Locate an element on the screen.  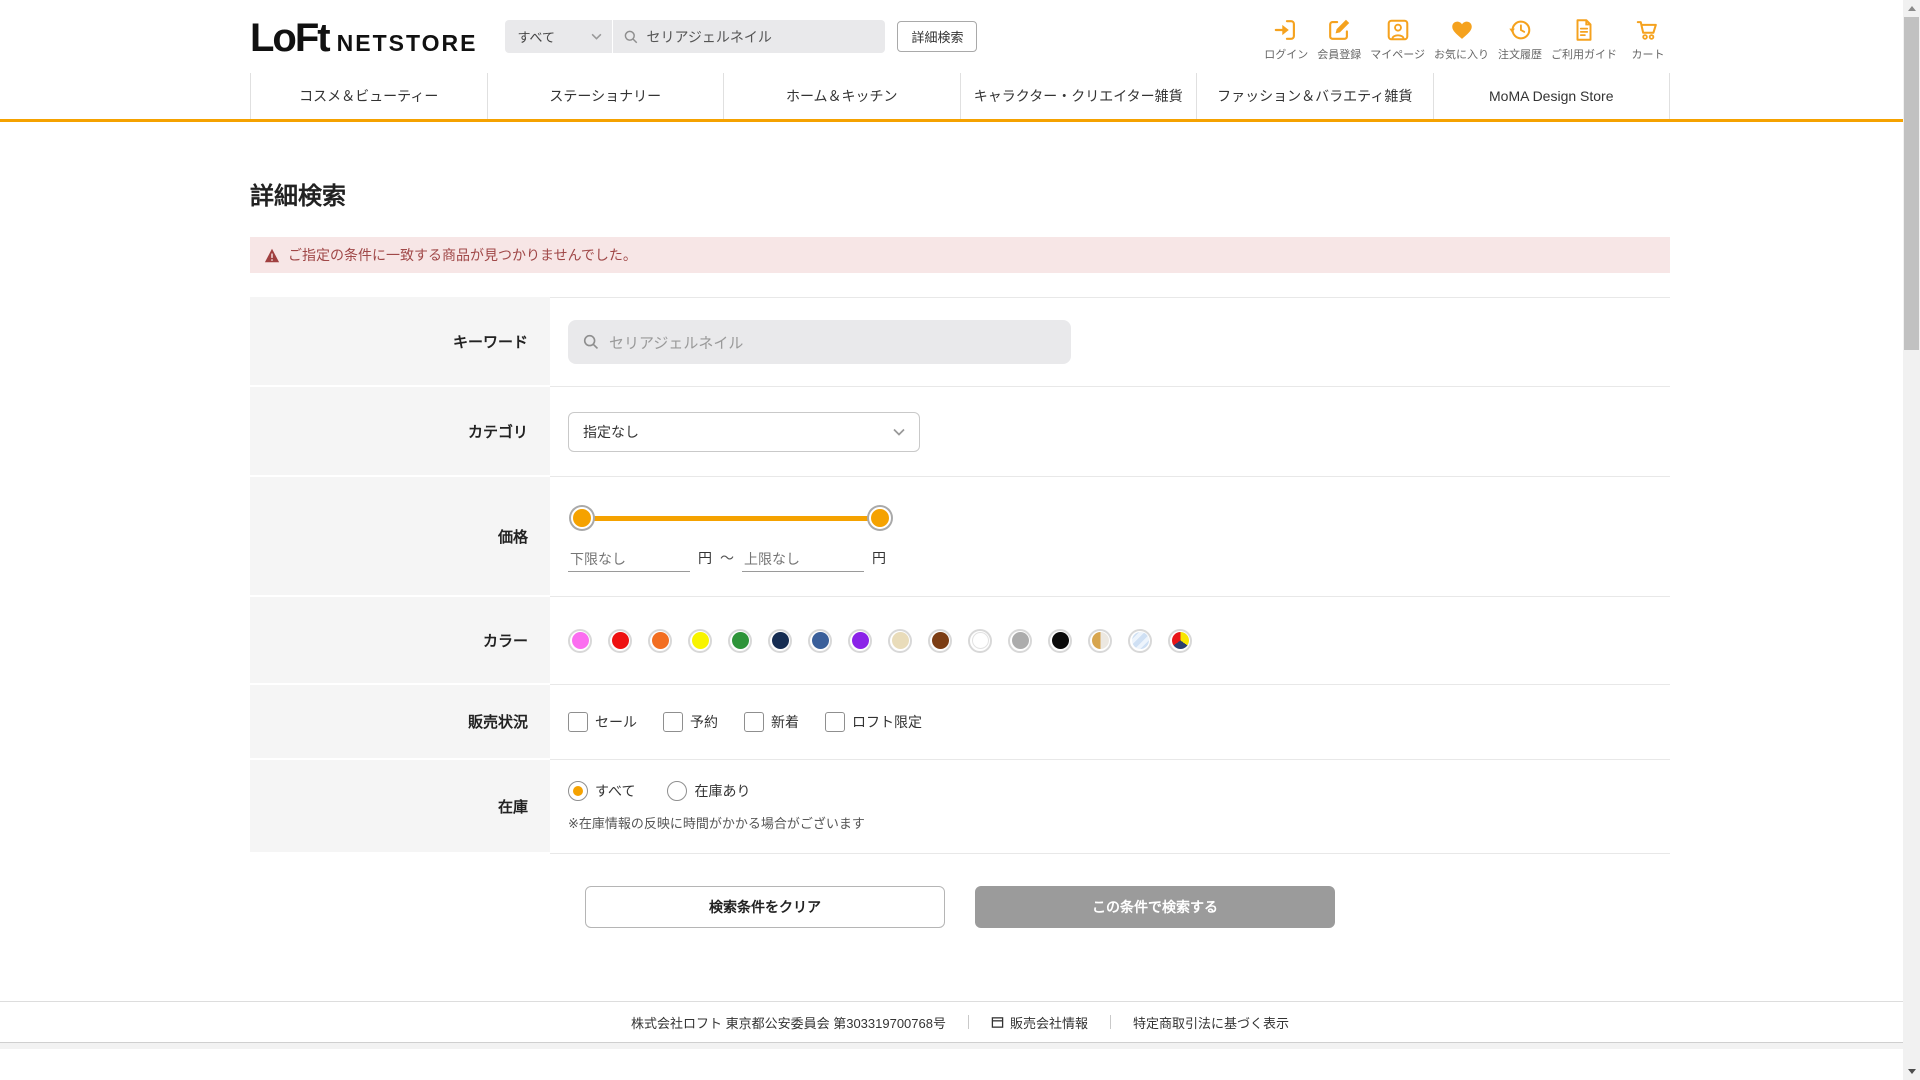
sale-checkbox-label: セール is located at coordinates (616, 722).